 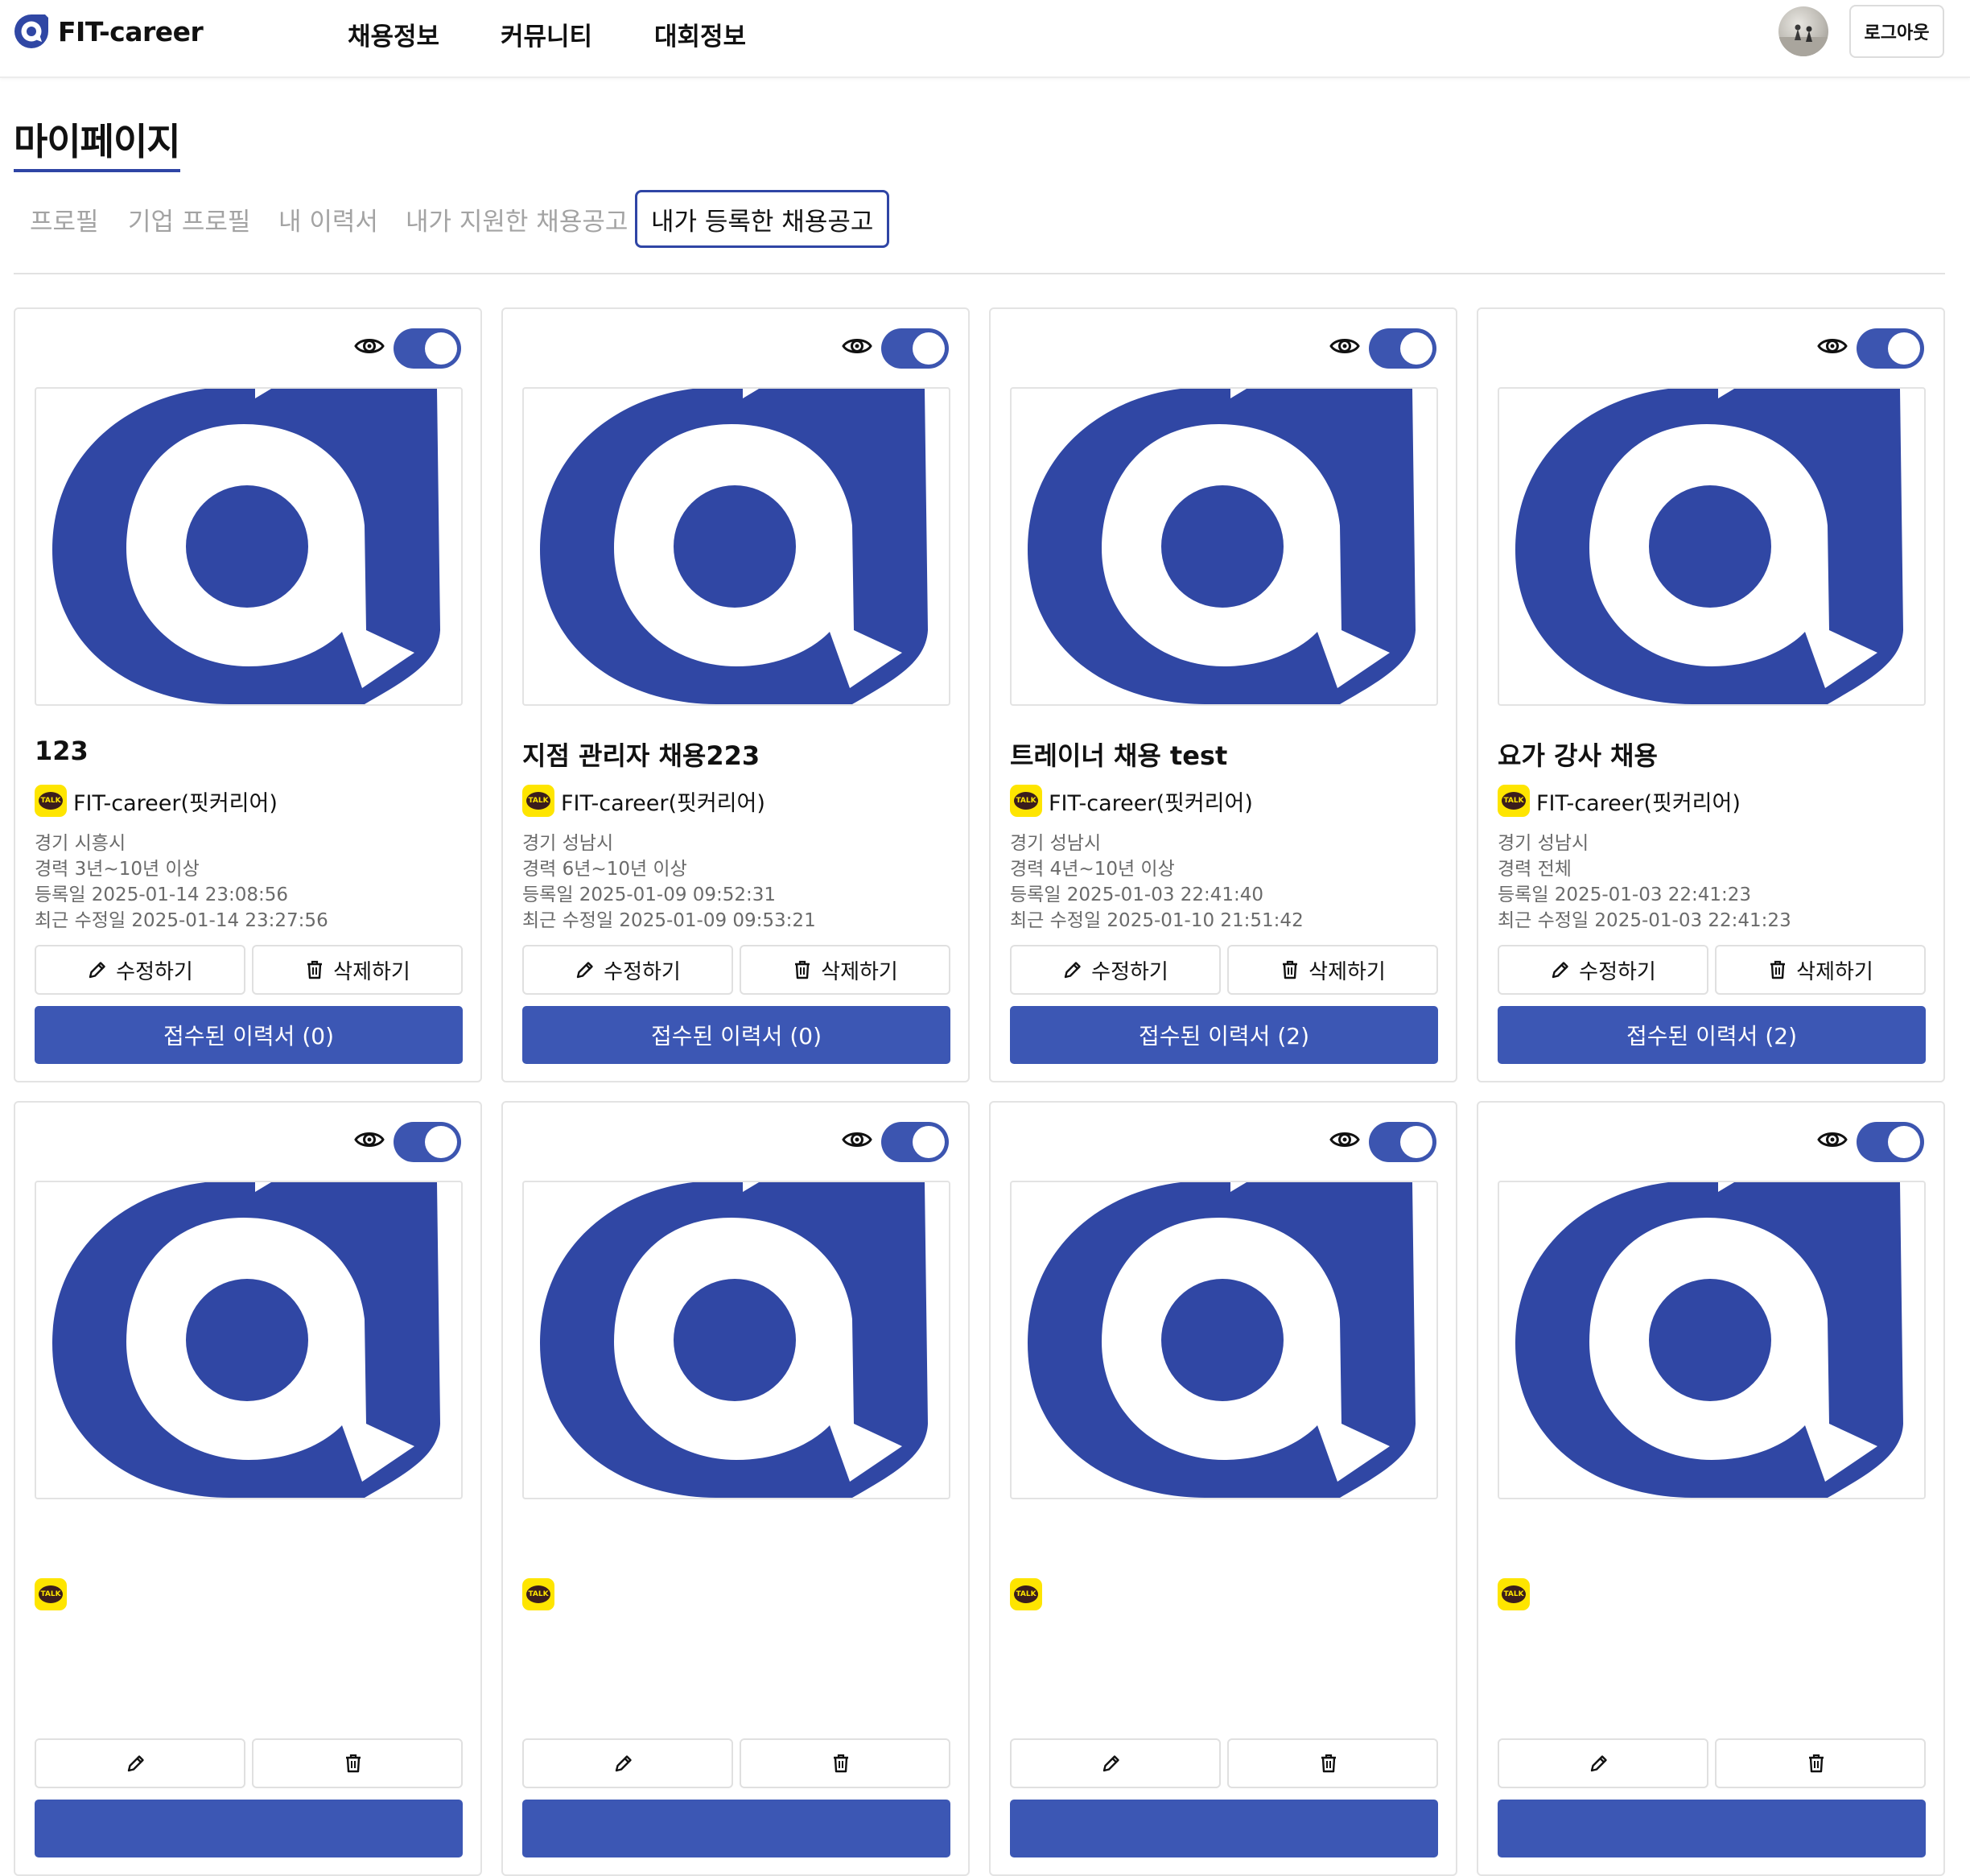 What do you see at coordinates (517, 219) in the screenshot?
I see `tab-applied-jobs: 내가 지원한 채용공고` at bounding box center [517, 219].